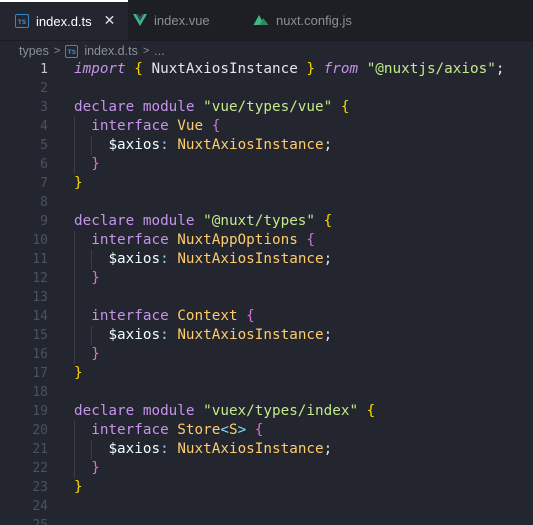 The width and height of the screenshot is (533, 525). I want to click on tab-bar: TS index.d.ts ✕ index.vue nuxt.config.js, so click(266, 20).